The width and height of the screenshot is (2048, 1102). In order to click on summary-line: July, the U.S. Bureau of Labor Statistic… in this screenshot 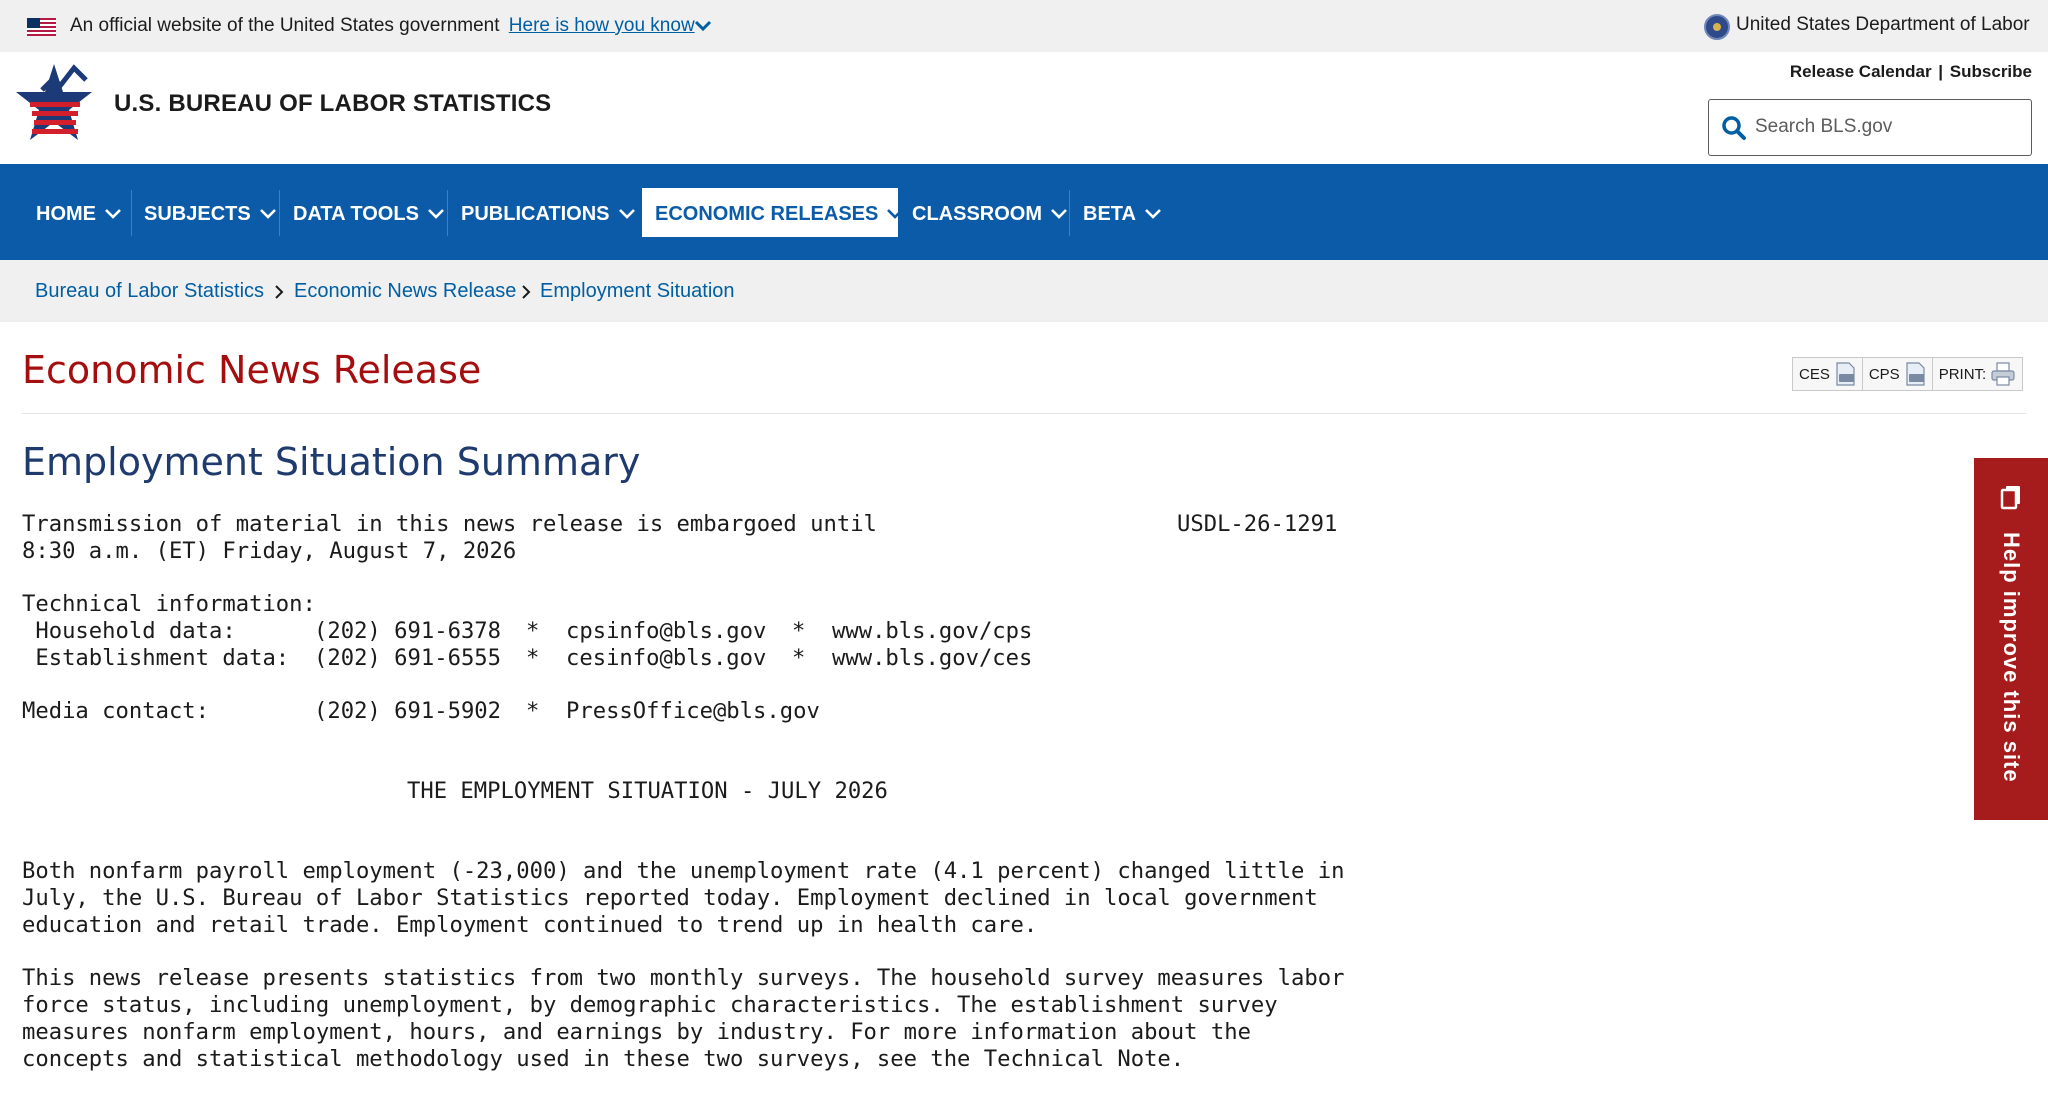, I will do `click(670, 898)`.